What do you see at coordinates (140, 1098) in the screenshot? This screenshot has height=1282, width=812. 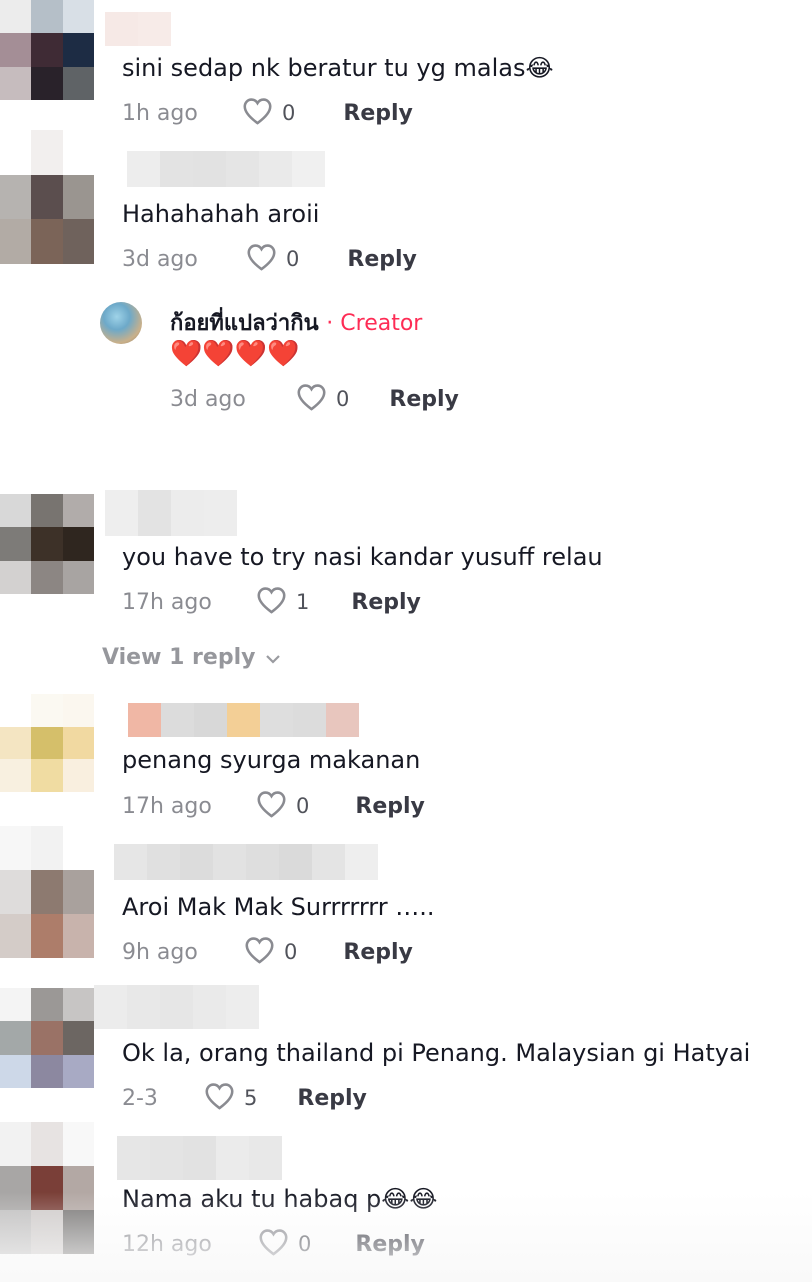 I see `comment-time: 2-3` at bounding box center [140, 1098].